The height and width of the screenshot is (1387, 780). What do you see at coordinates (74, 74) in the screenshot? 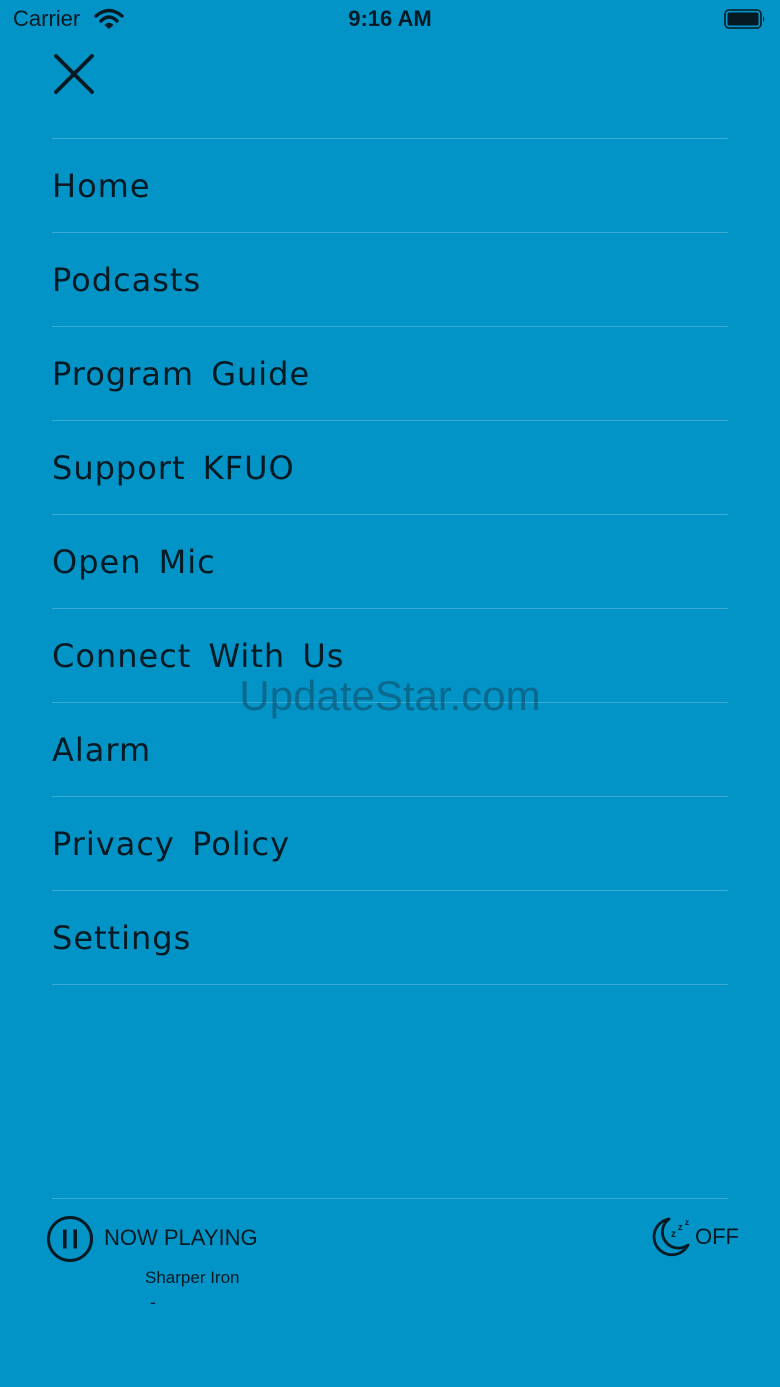
I see `close-icon` at bounding box center [74, 74].